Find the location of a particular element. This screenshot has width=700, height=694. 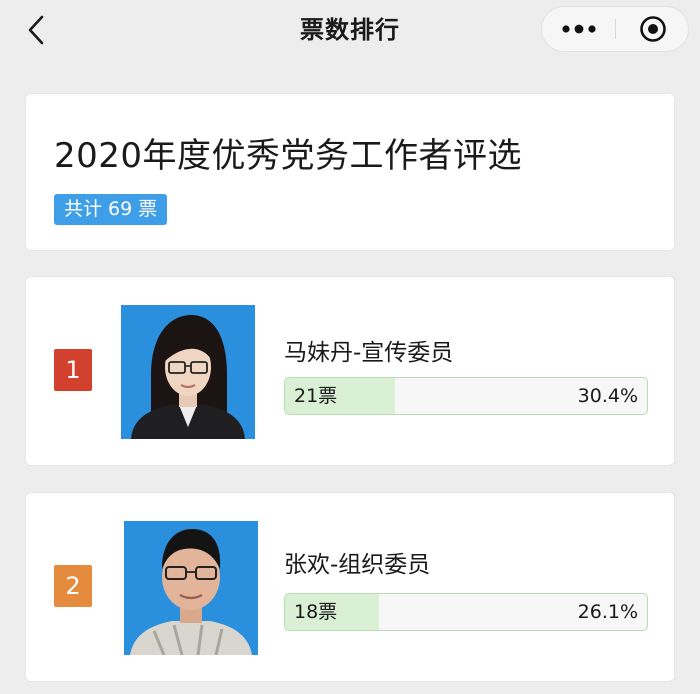

target-close-icon is located at coordinates (653, 29).